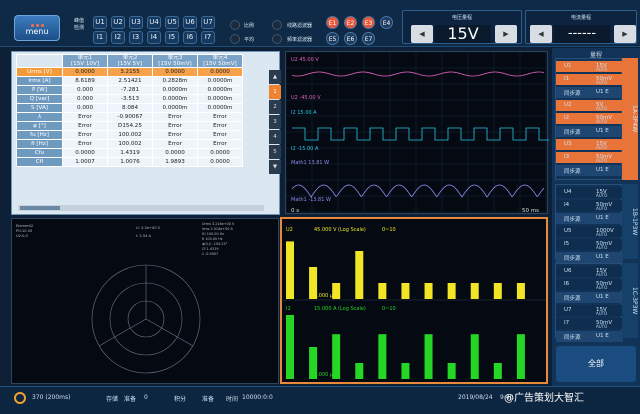 This screenshot has width=640, height=414. Describe the element at coordinates (589, 192) in the screenshot. I see `range-row: U4 15V AUTO` at that location.